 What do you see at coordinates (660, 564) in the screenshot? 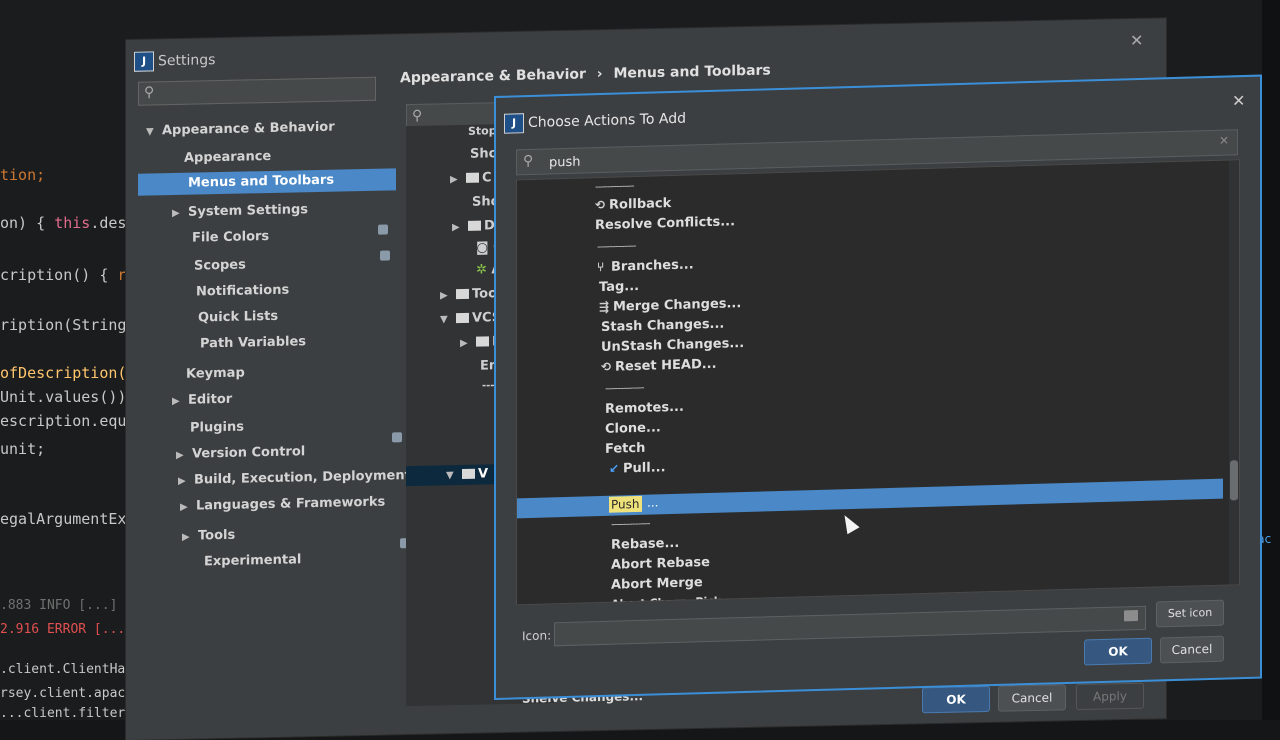
I see `action-abort-rebase: Abort Rebase` at bounding box center [660, 564].